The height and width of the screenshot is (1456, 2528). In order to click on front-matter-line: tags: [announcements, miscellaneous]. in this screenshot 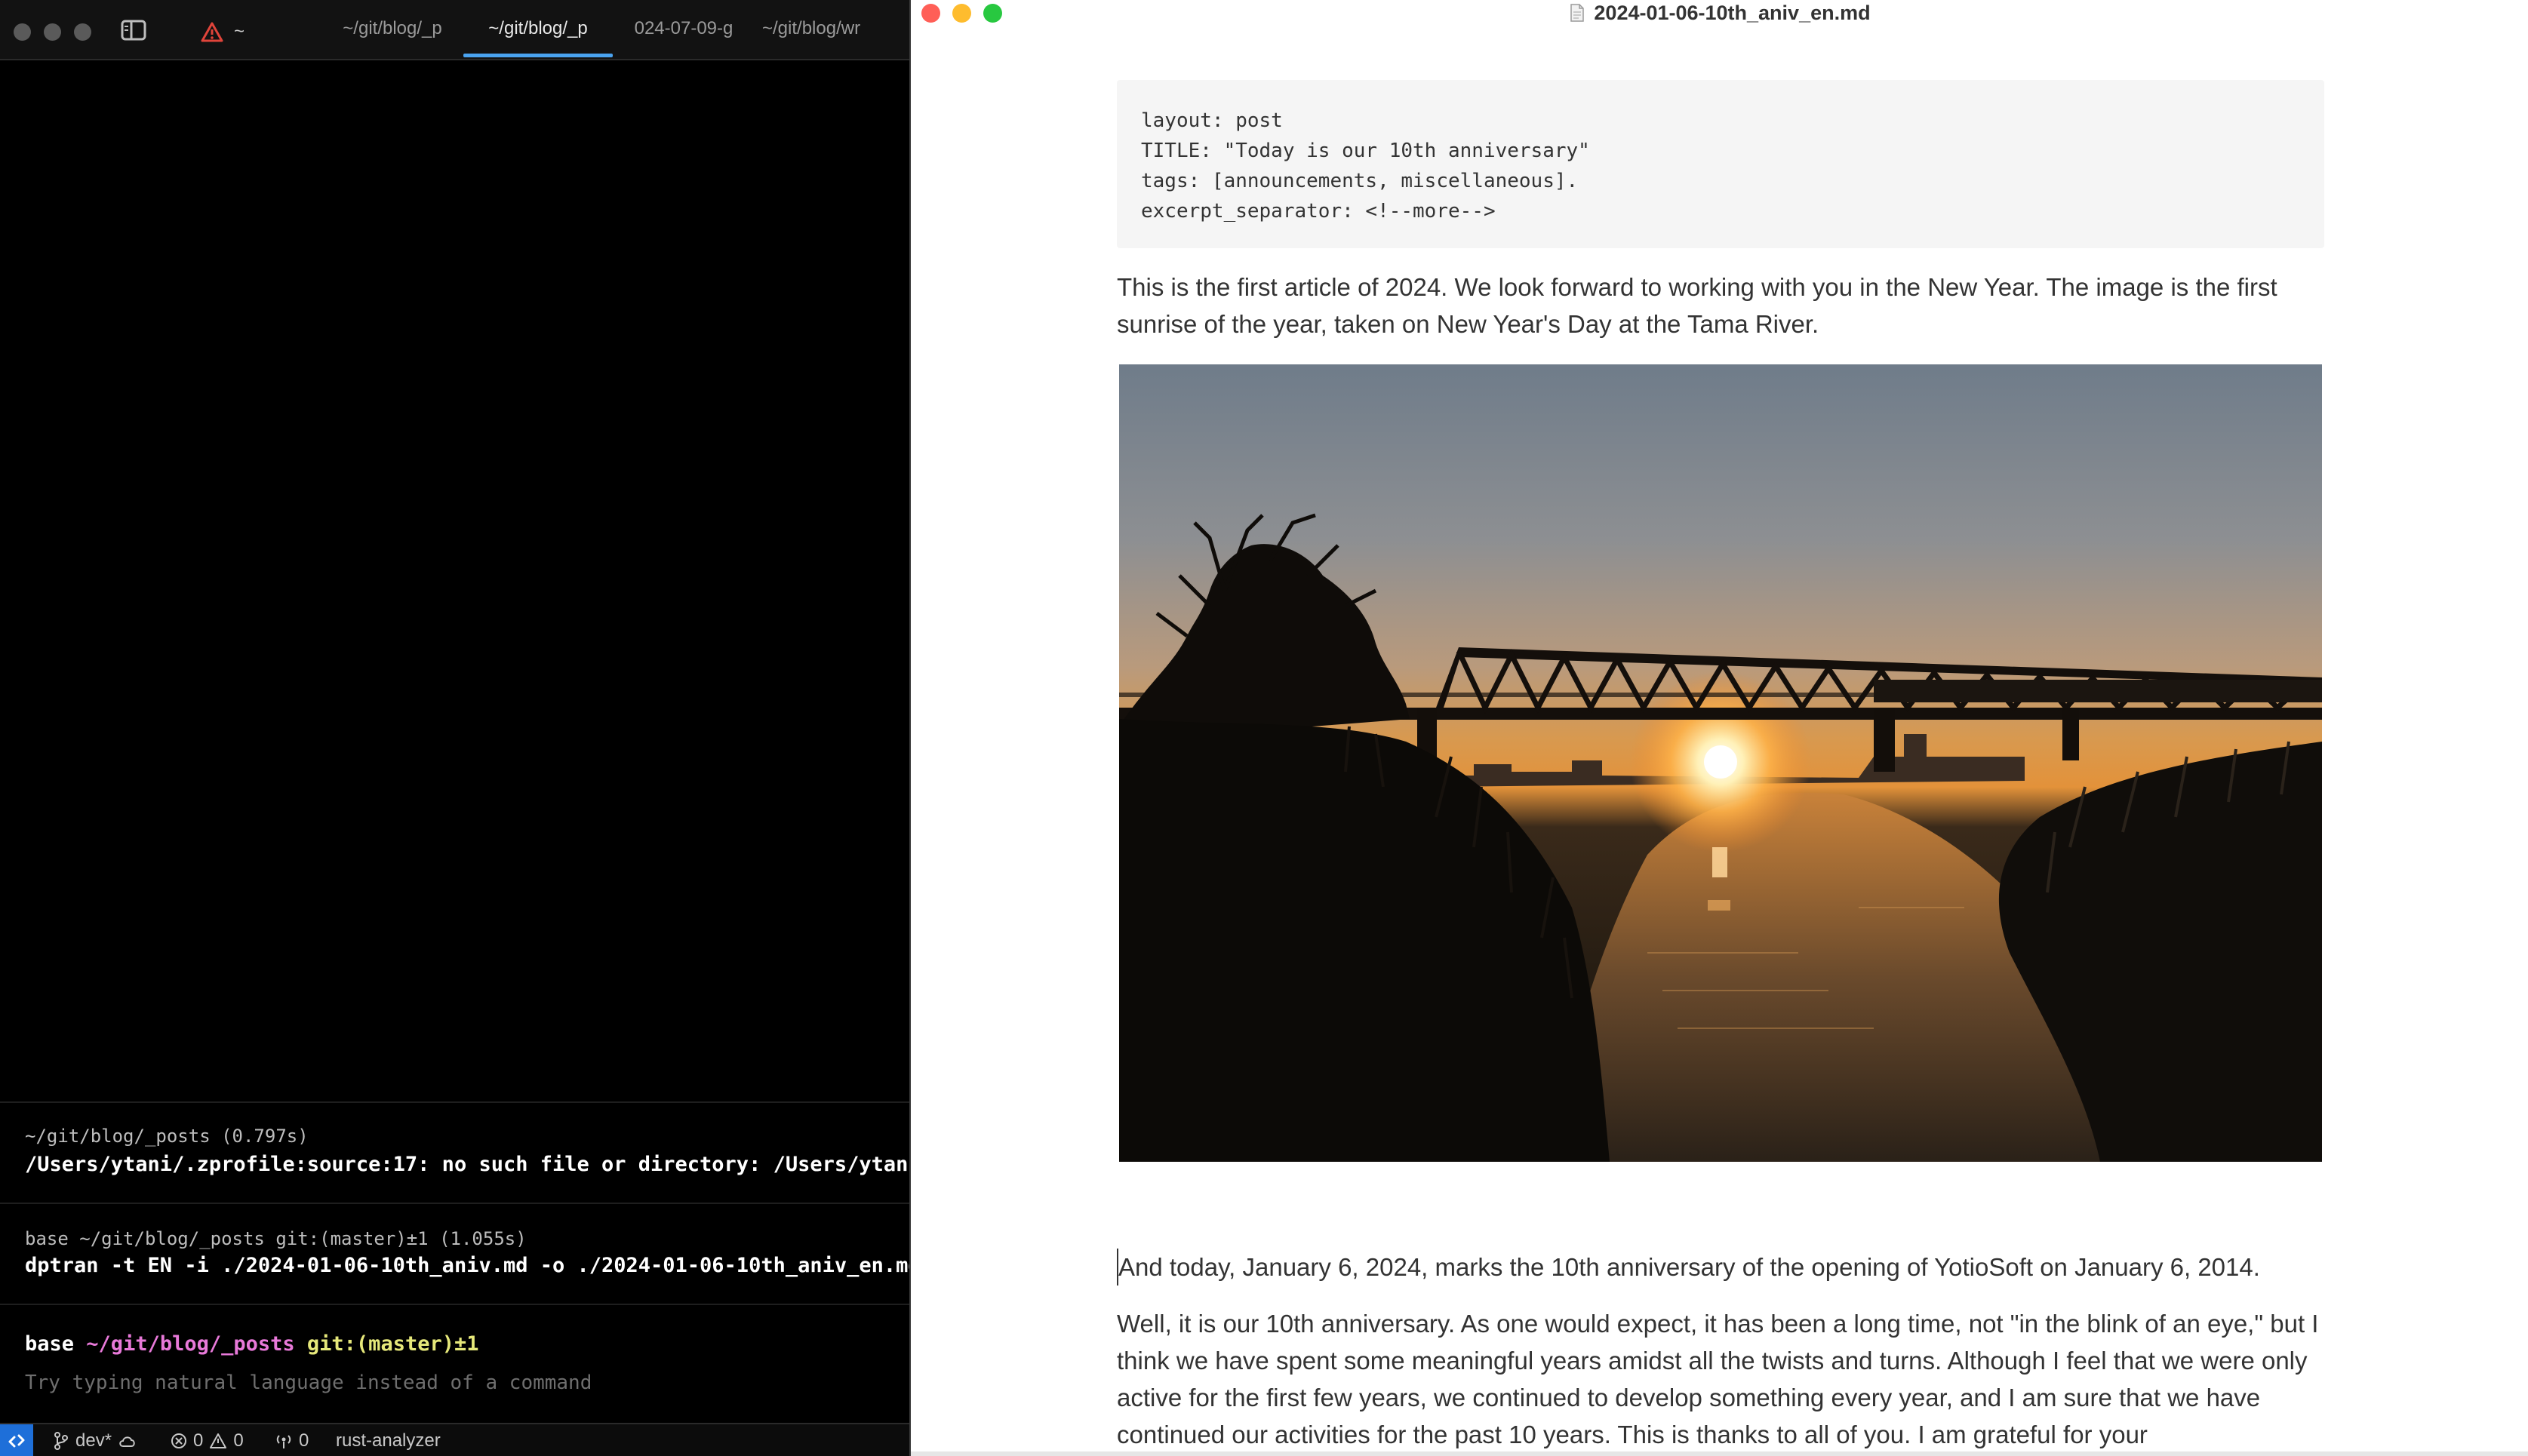, I will do `click(1360, 181)`.